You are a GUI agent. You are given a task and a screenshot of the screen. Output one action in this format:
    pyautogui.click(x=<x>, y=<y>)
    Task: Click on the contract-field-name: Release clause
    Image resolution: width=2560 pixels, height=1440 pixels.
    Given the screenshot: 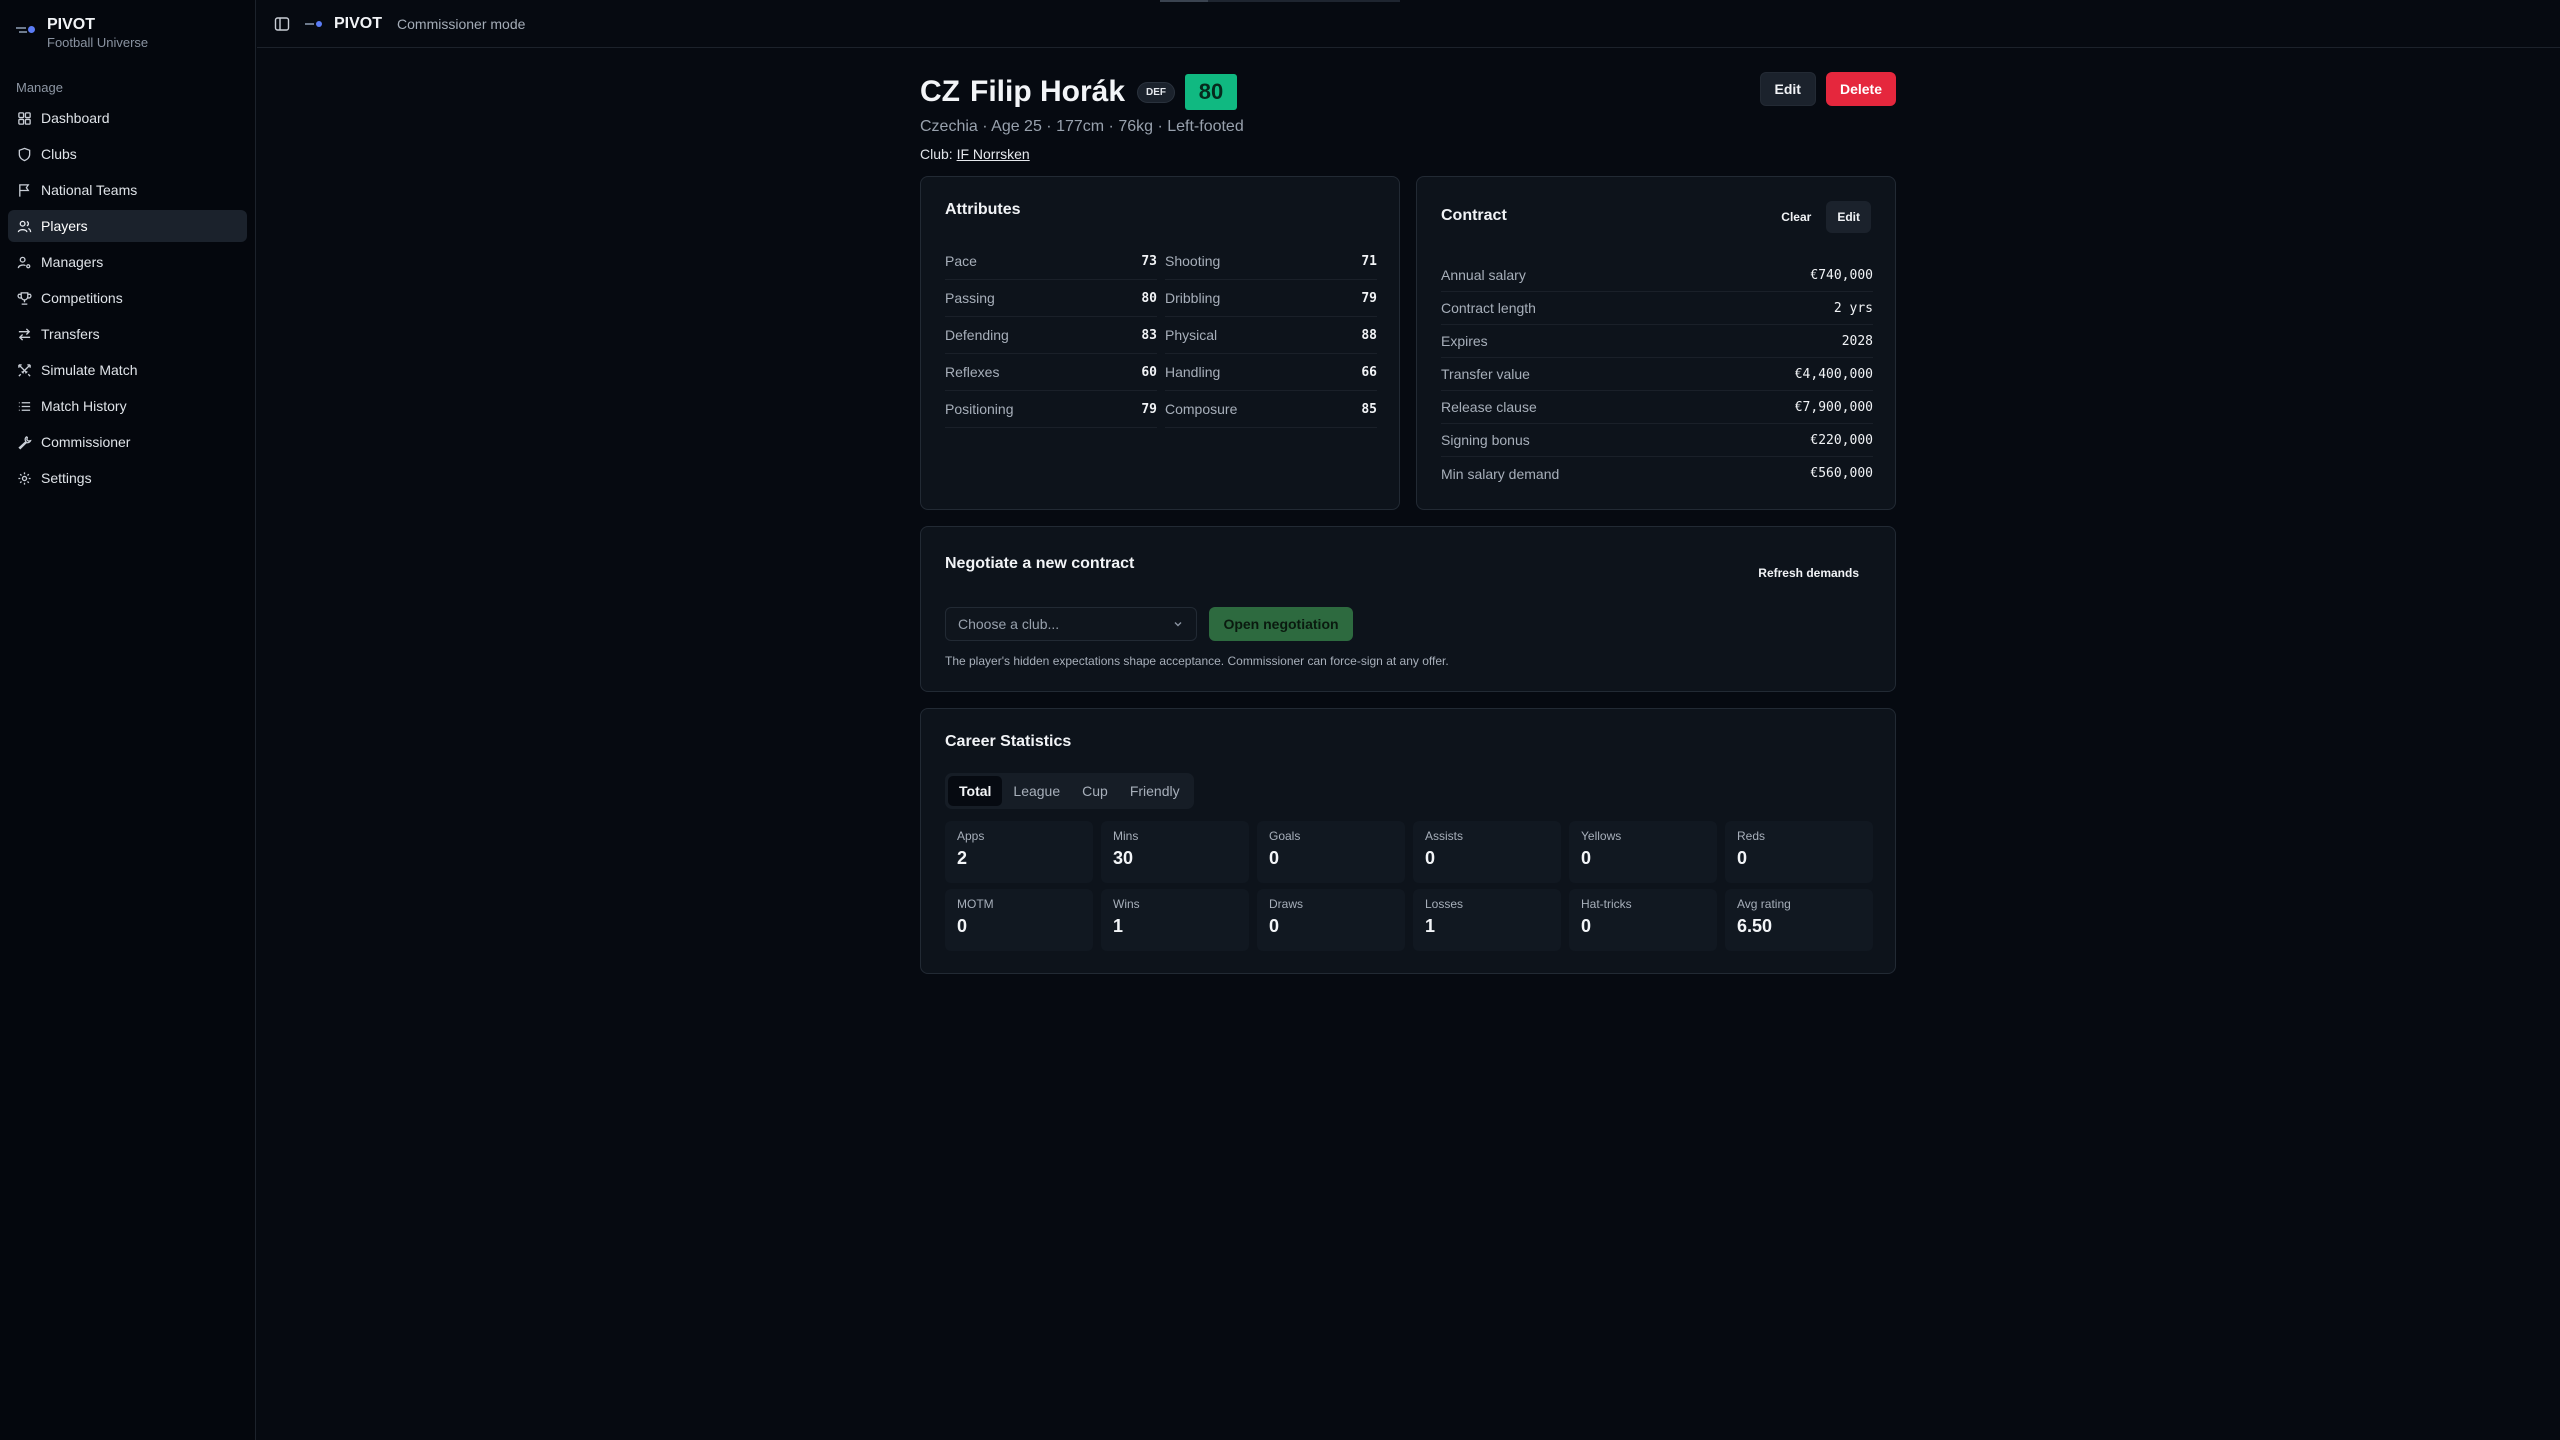 What is the action you would take?
    pyautogui.click(x=1489, y=407)
    